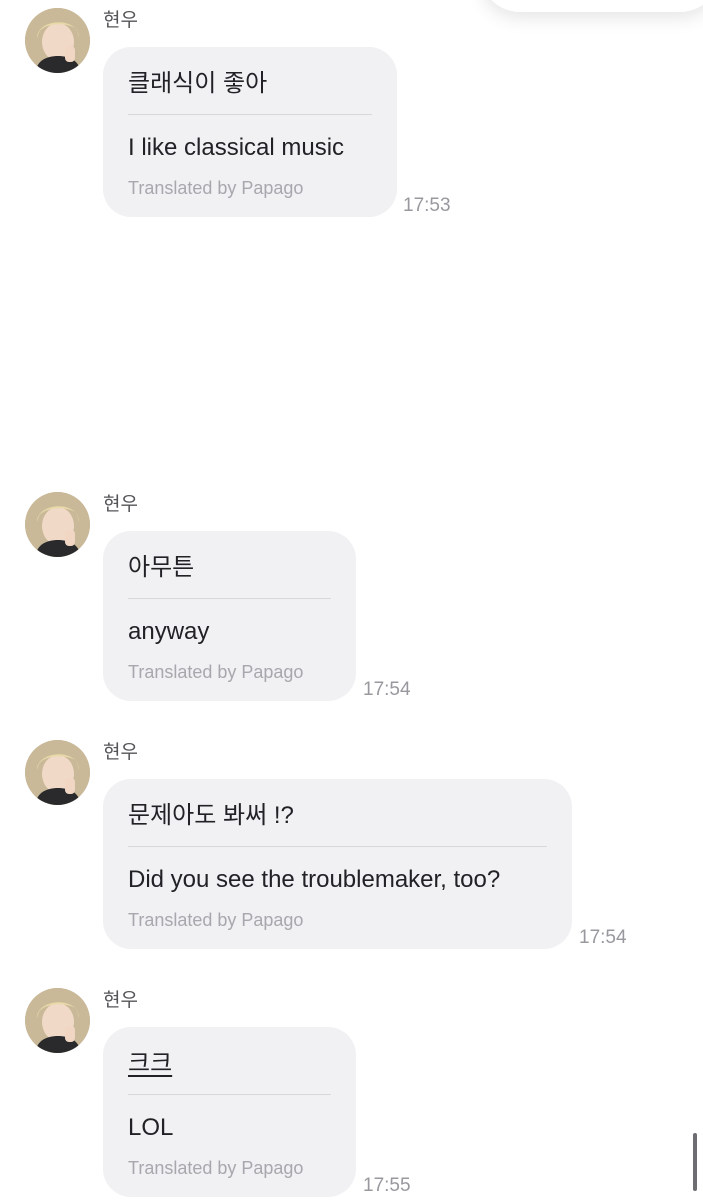  I want to click on header-shadow, so click(591, 6).